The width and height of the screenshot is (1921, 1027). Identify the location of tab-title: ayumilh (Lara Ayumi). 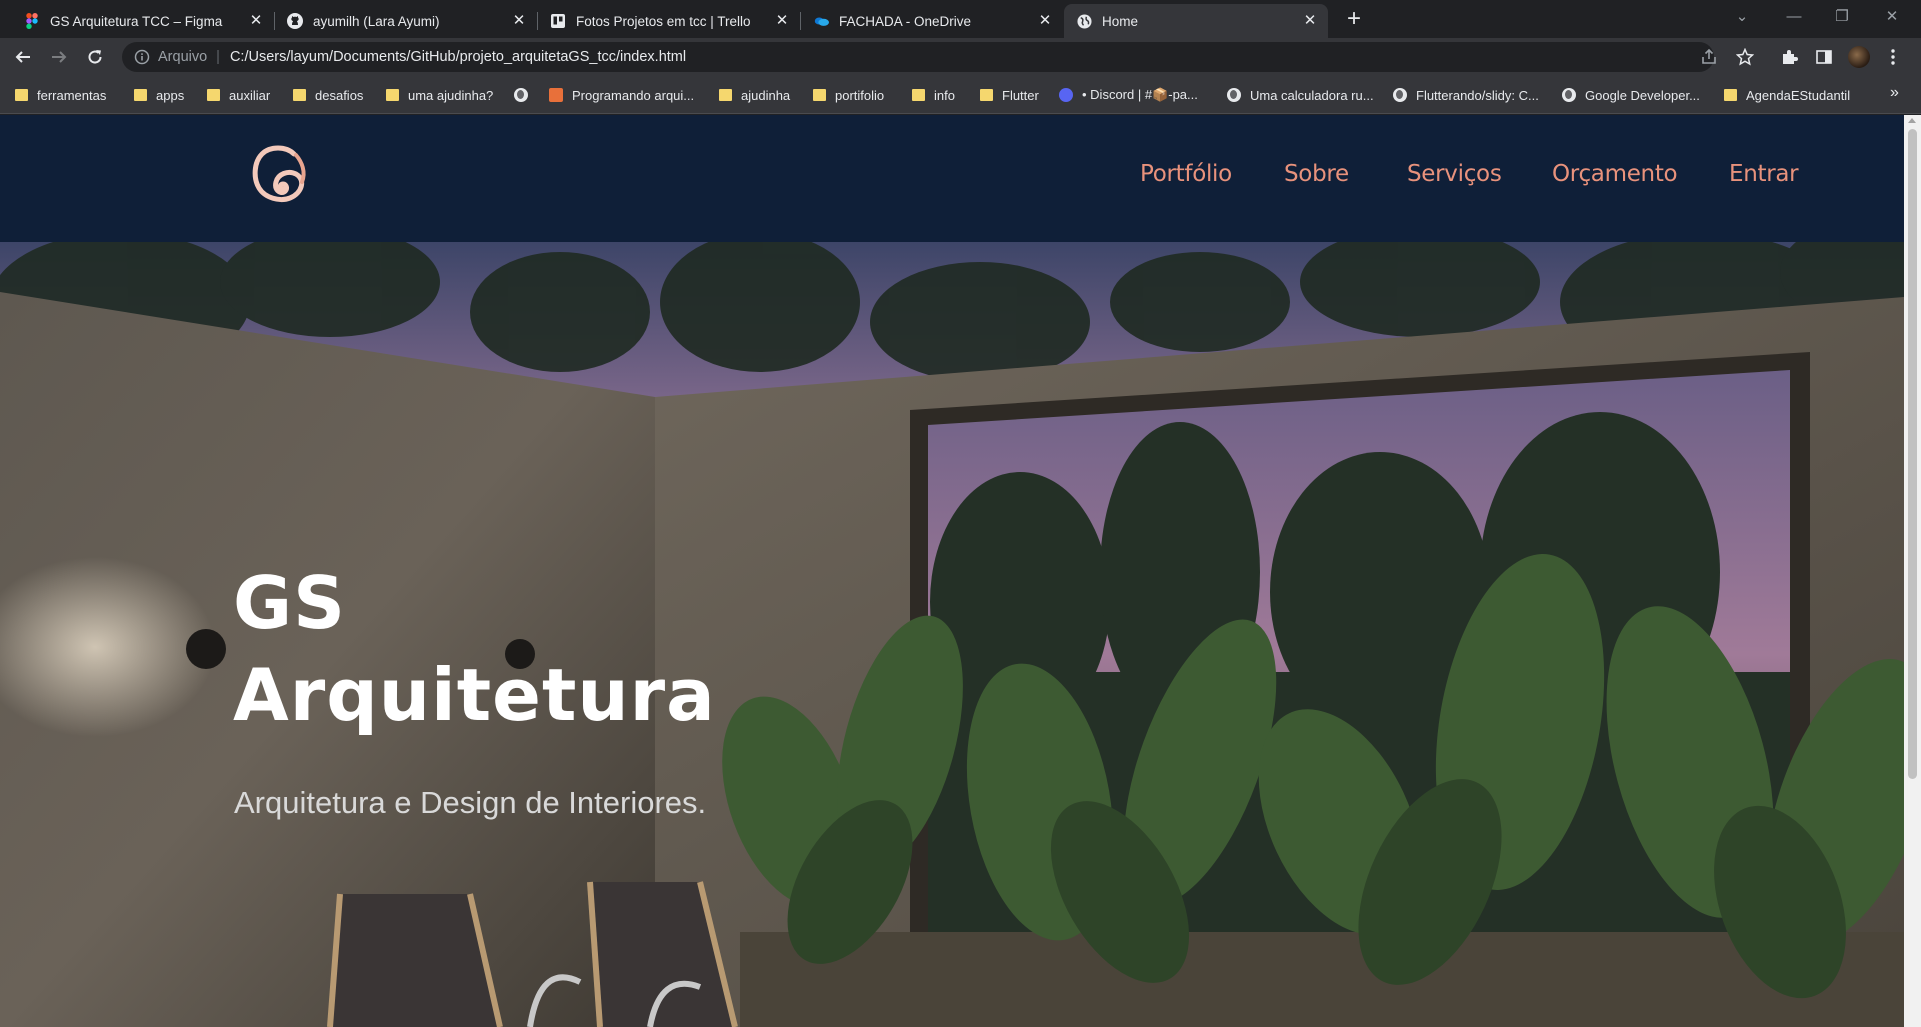
(376, 21).